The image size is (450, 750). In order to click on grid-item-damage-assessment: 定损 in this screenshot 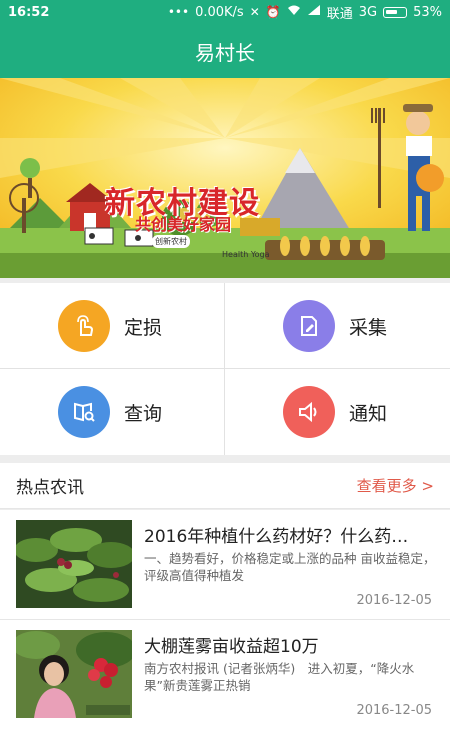, I will do `click(112, 326)`.